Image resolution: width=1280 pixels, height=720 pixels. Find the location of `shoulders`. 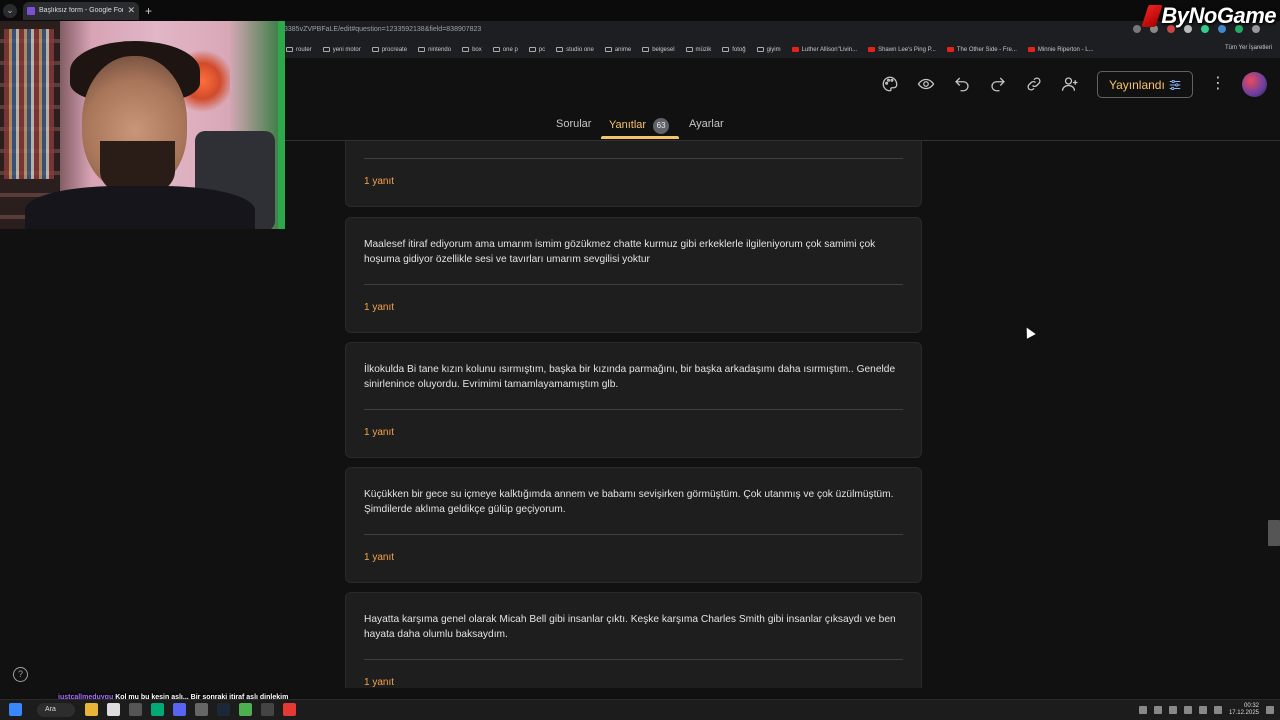

shoulders is located at coordinates (140, 207).